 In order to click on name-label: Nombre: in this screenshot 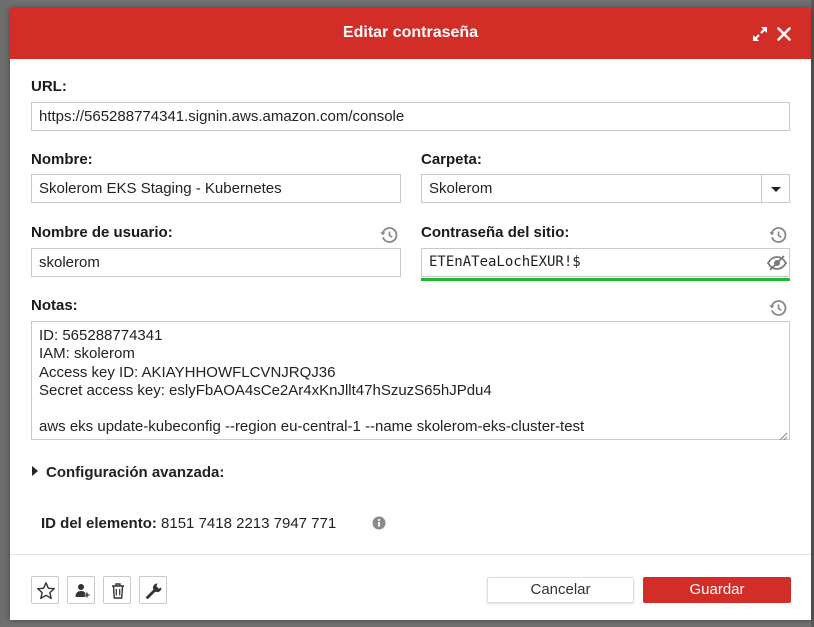, I will do `click(62, 159)`.